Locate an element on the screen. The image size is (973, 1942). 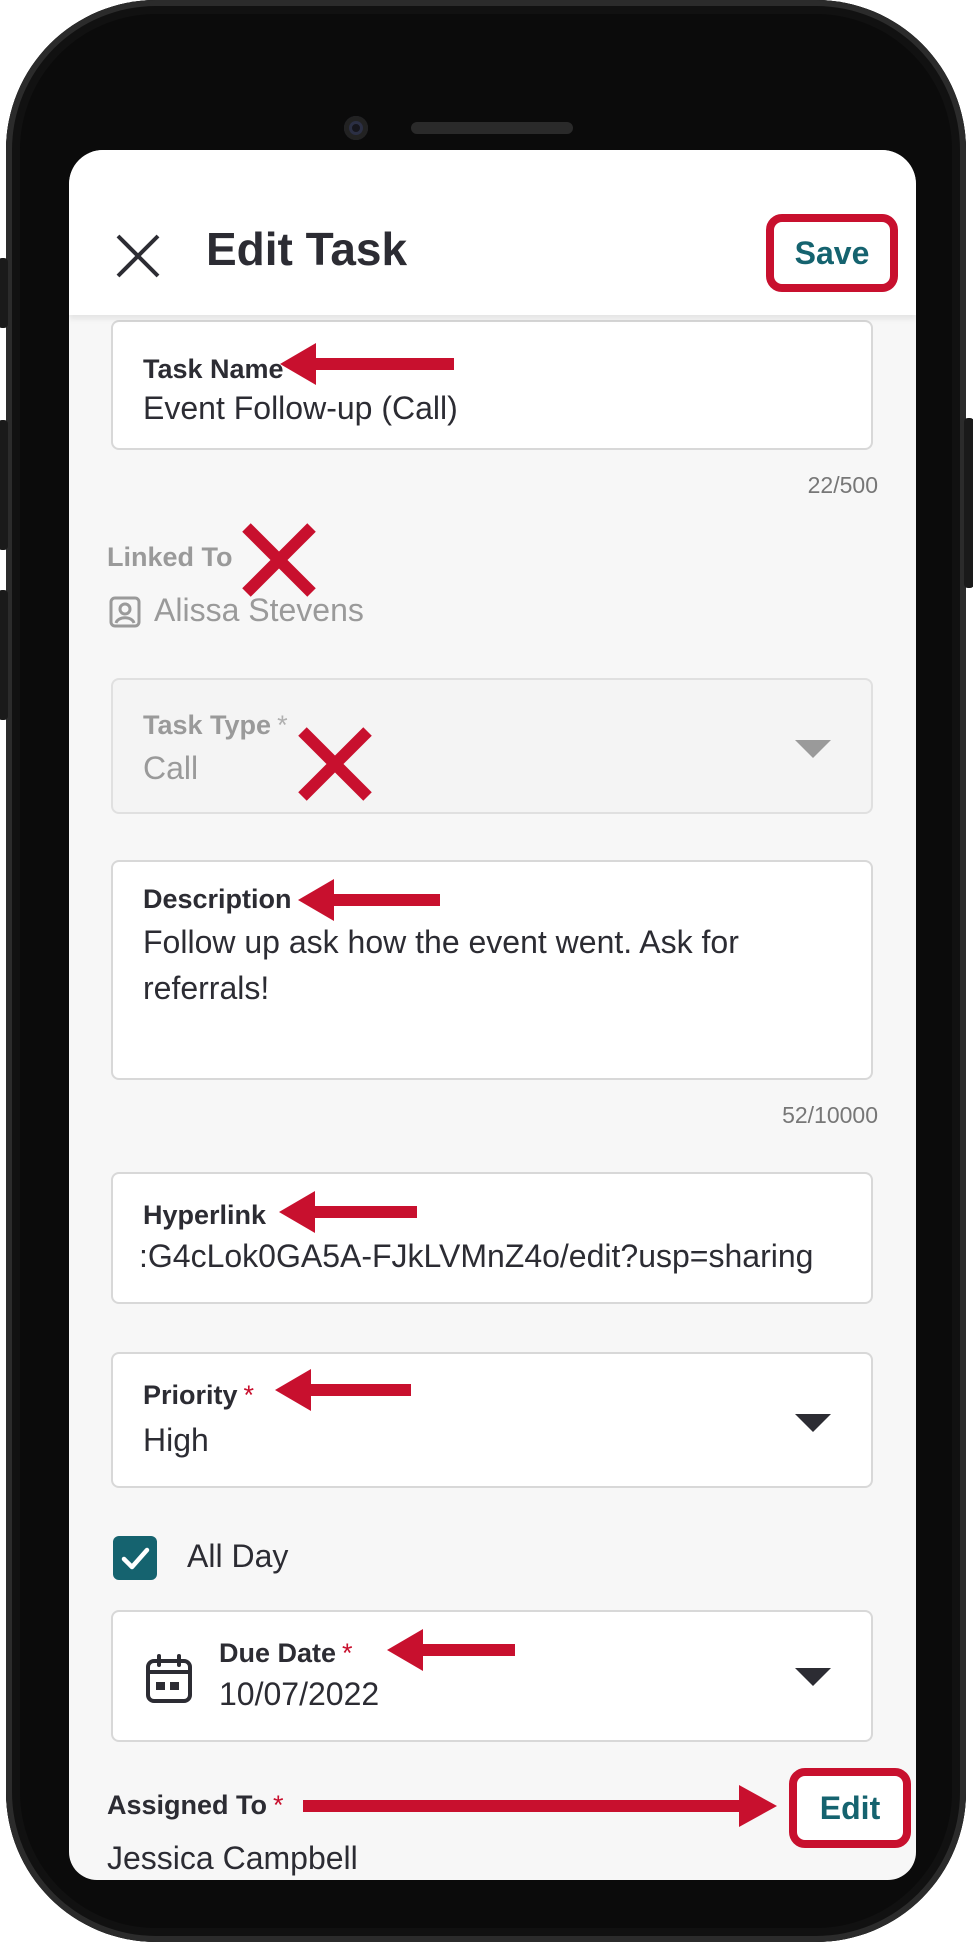
all-day-checkbox is located at coordinates (135, 1558).